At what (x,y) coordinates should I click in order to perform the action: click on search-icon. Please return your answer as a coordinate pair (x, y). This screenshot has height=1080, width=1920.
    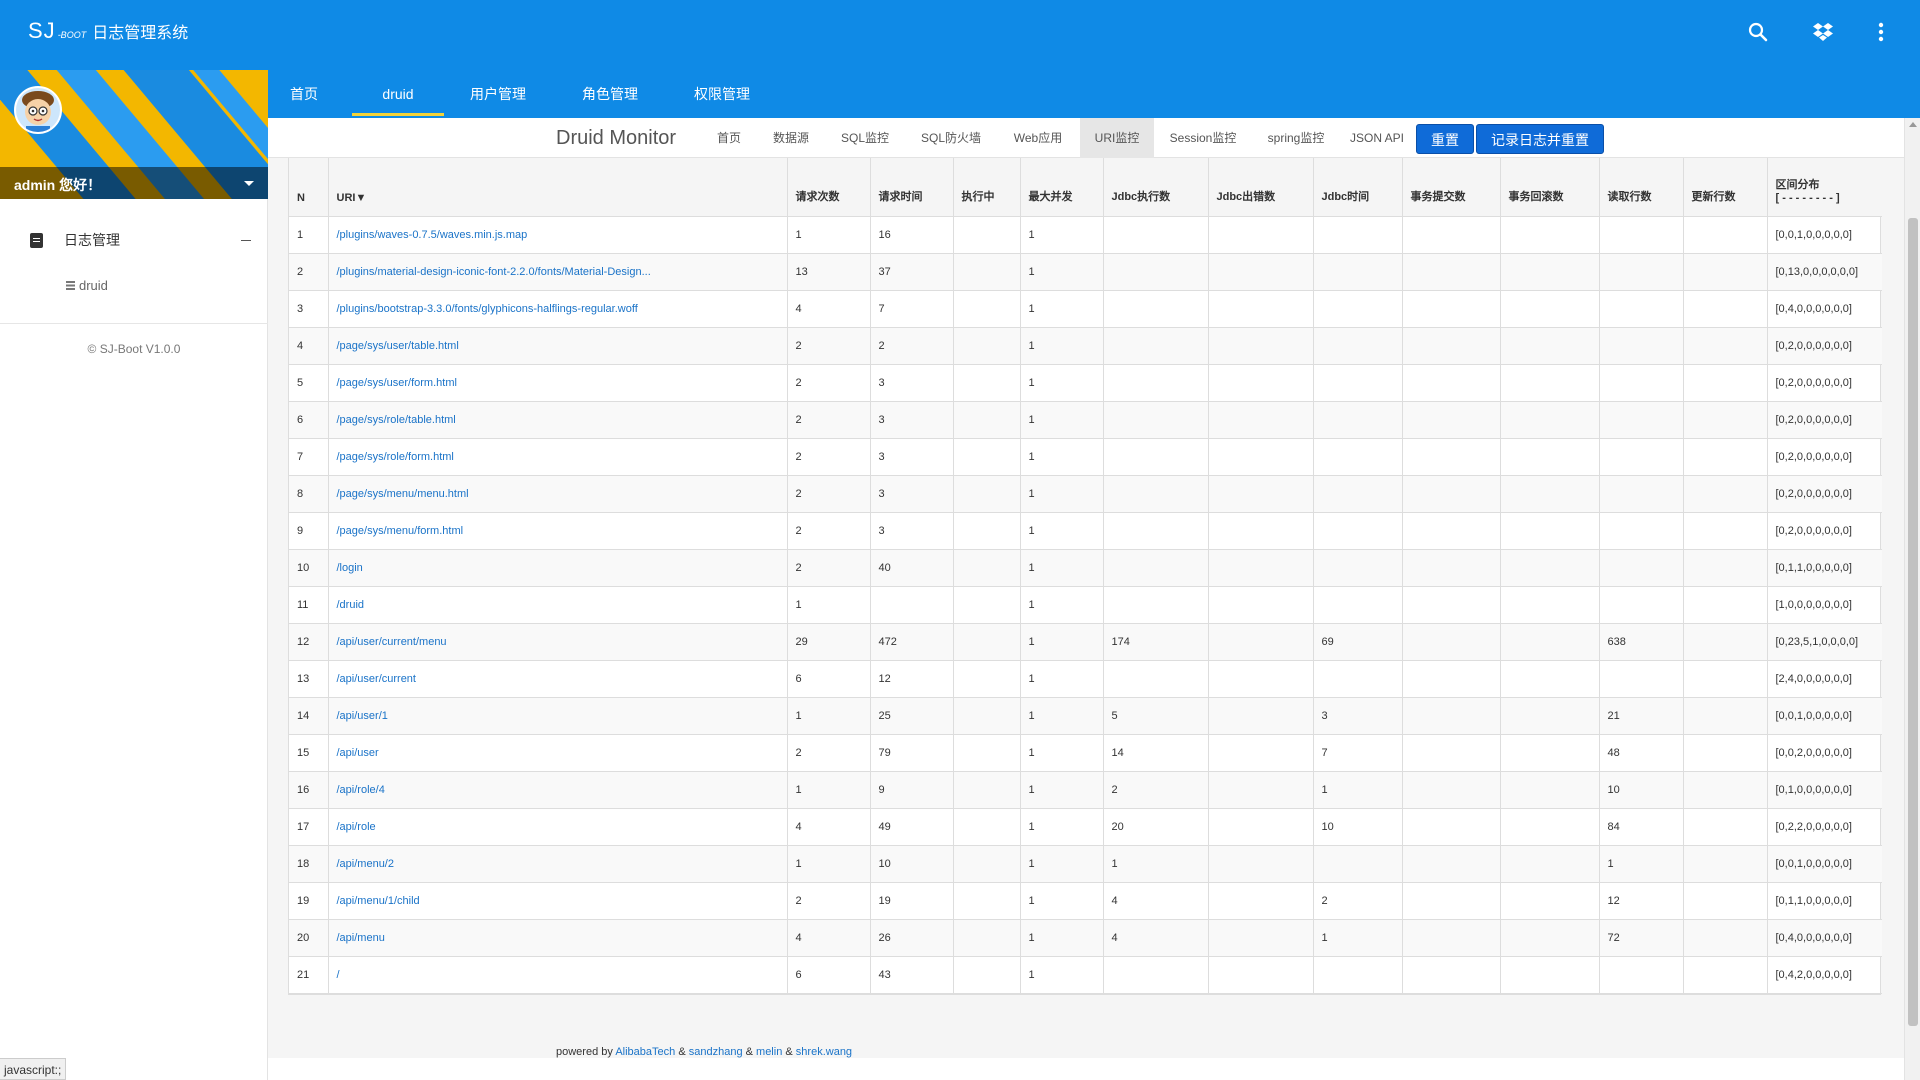
    Looking at the image, I should click on (1758, 32).